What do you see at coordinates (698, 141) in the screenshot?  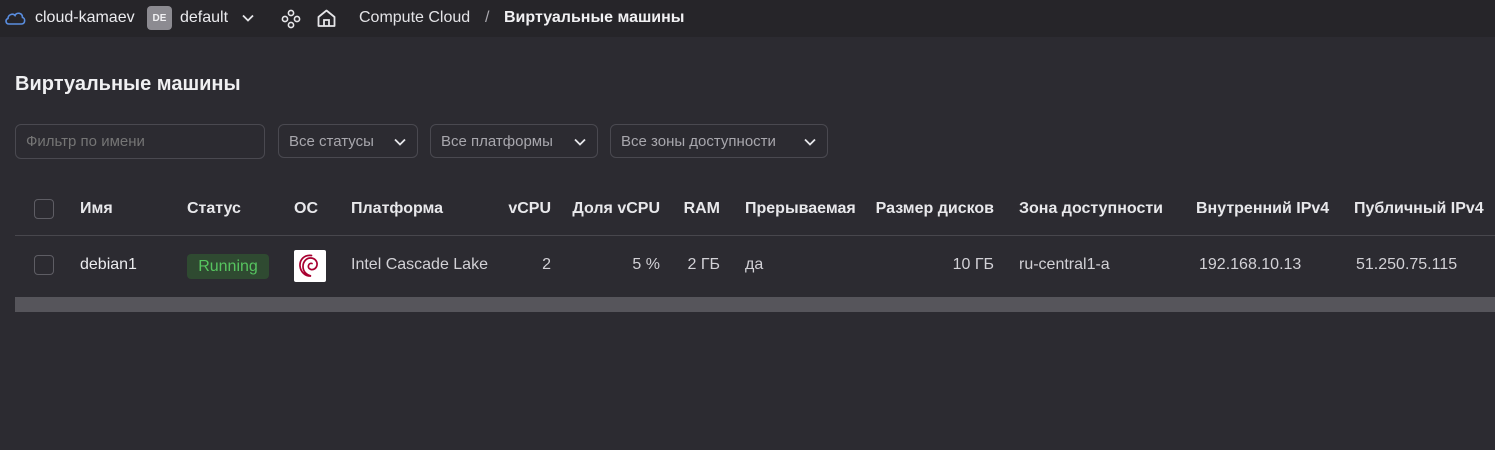 I see `zone-filter-label: Все зоны доступности` at bounding box center [698, 141].